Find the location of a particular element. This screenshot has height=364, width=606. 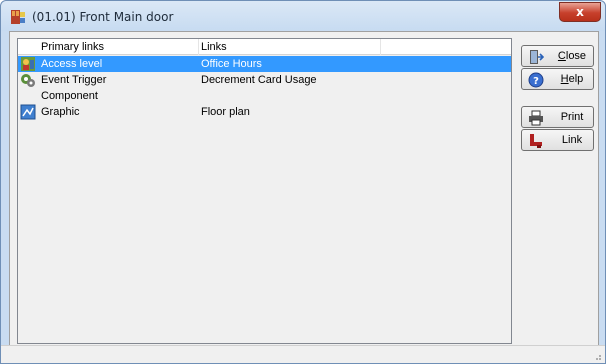

help-icon: ? is located at coordinates (536, 80).